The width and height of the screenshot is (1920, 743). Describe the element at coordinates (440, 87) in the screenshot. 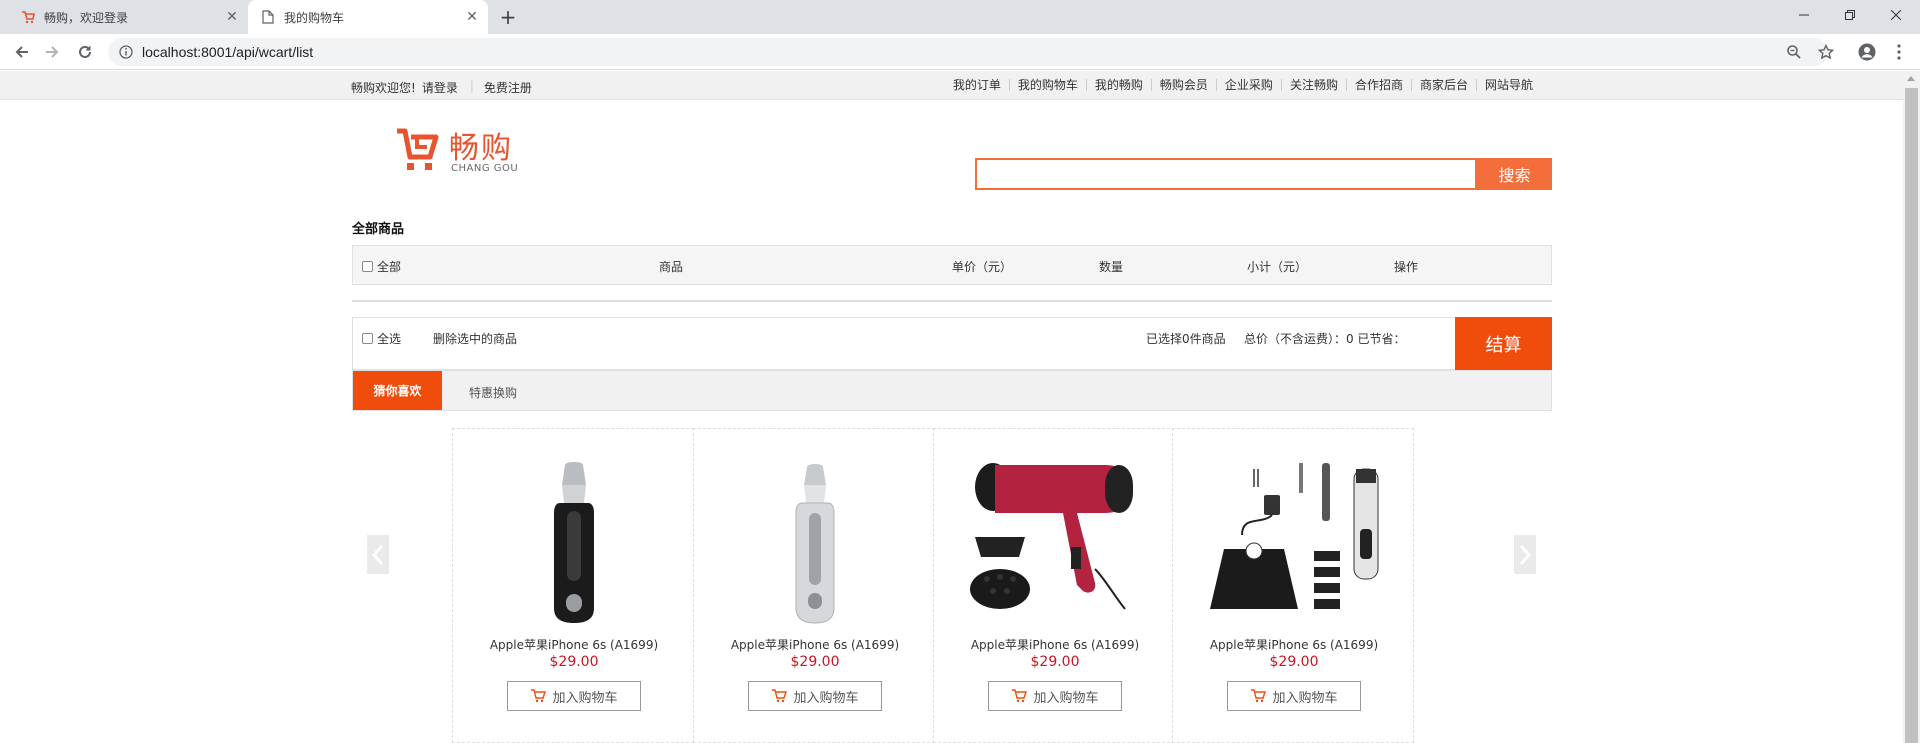

I see `login-link: 请登录` at that location.